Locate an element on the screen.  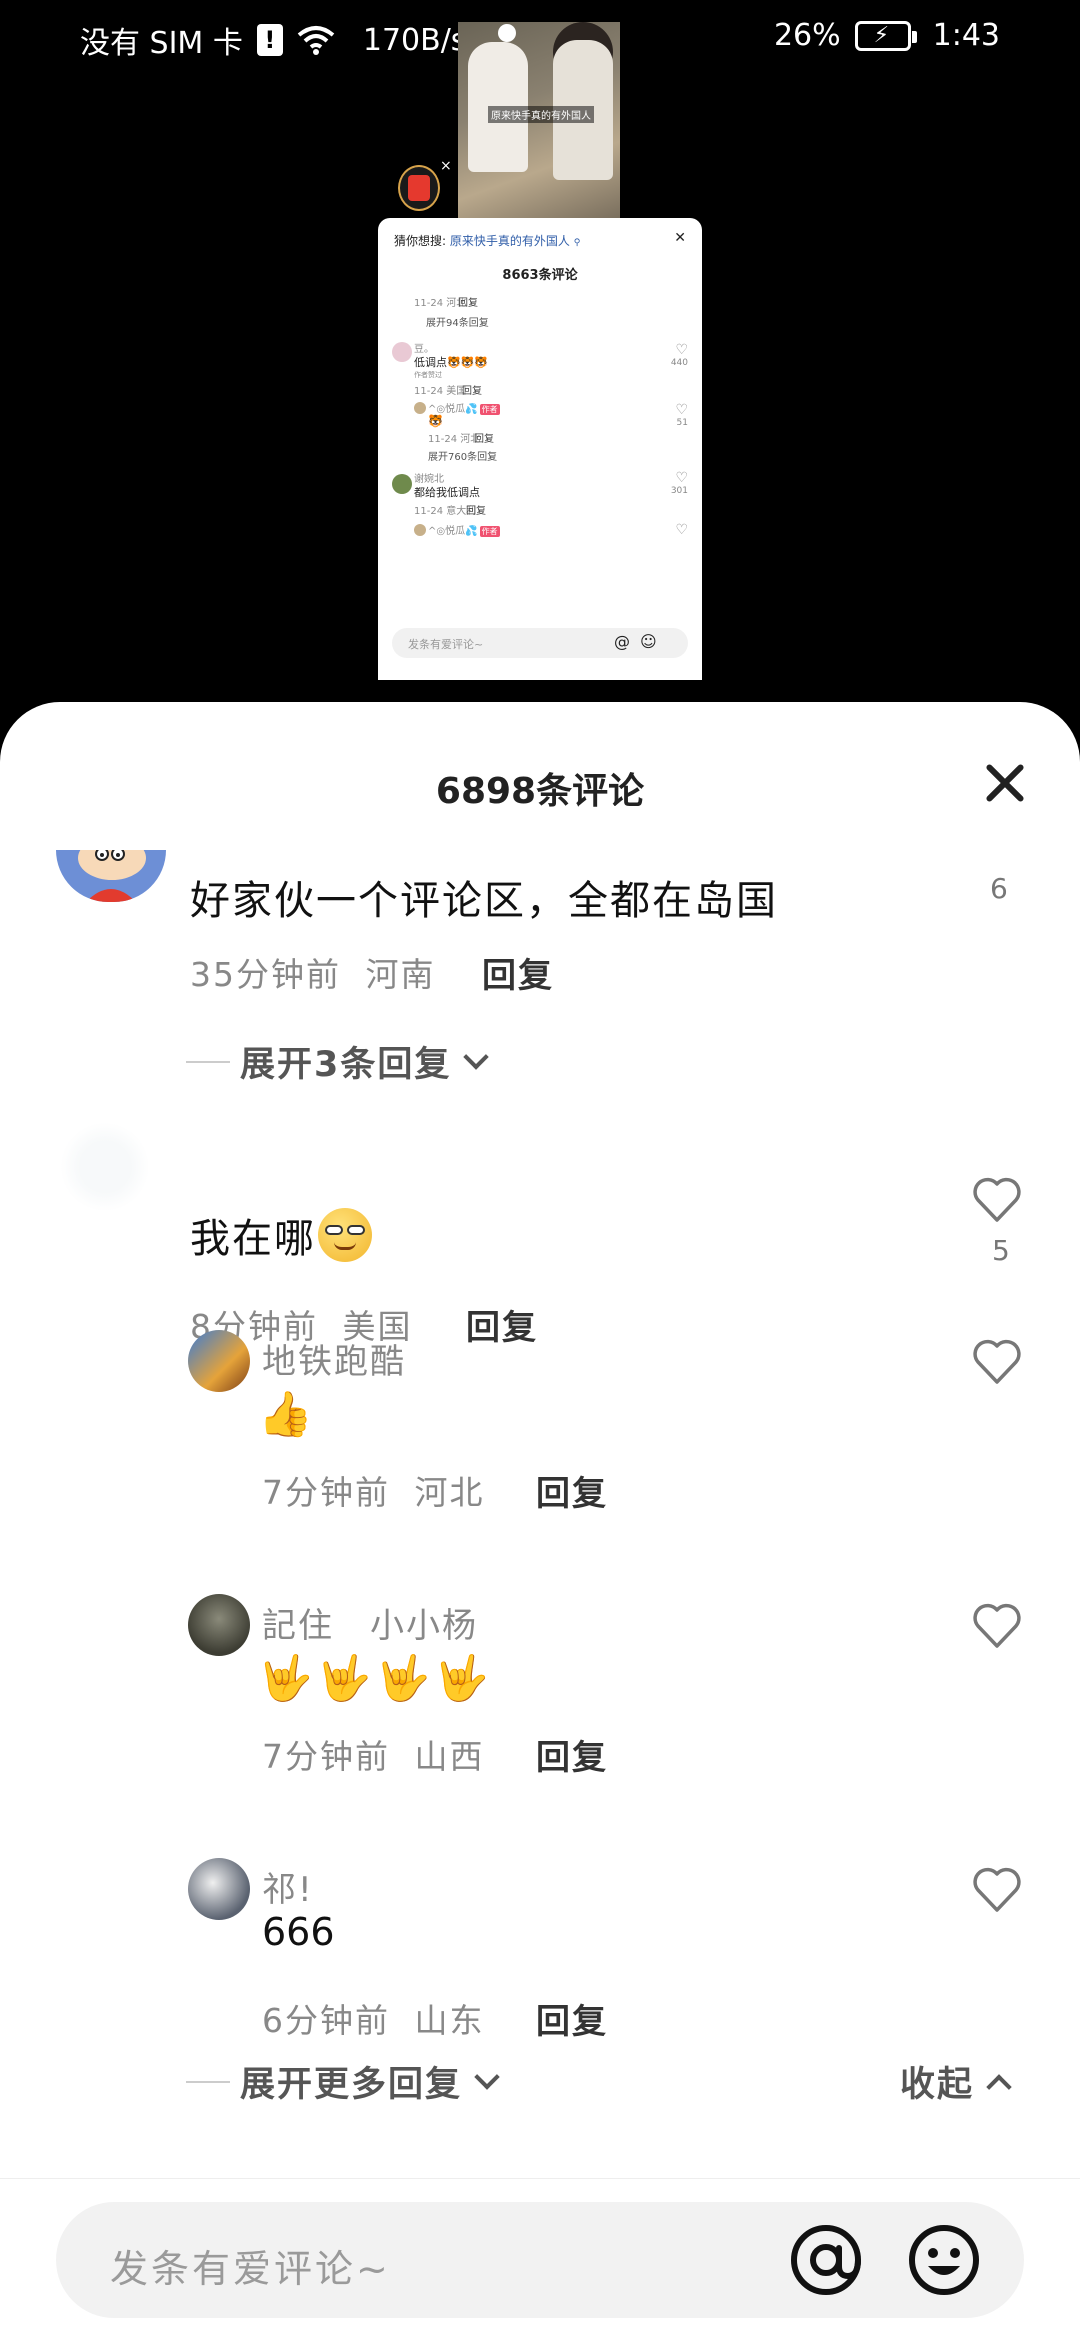
comment-text: 好家伙一个评论区，全都在岛国 is located at coordinates (484, 901).